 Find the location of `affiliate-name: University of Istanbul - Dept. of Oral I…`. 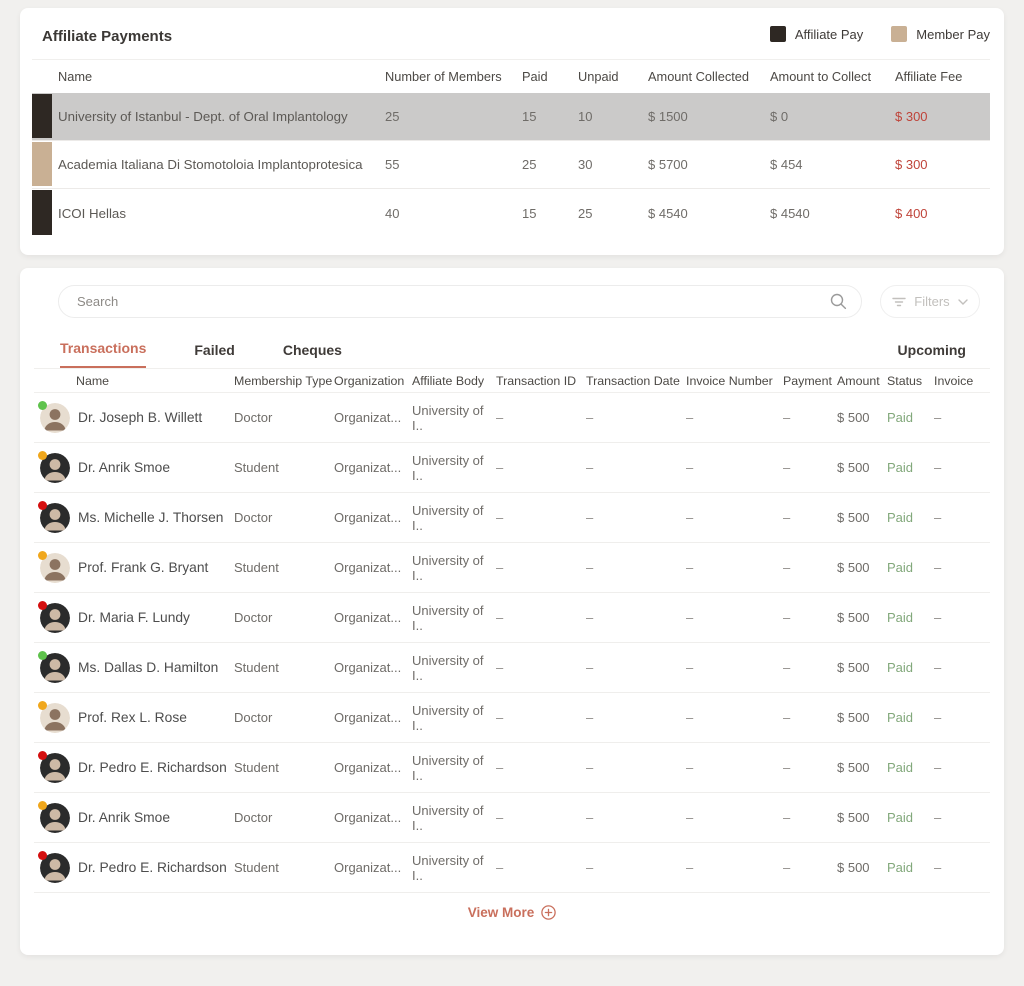

affiliate-name: University of Istanbul - Dept. of Oral I… is located at coordinates (203, 116).